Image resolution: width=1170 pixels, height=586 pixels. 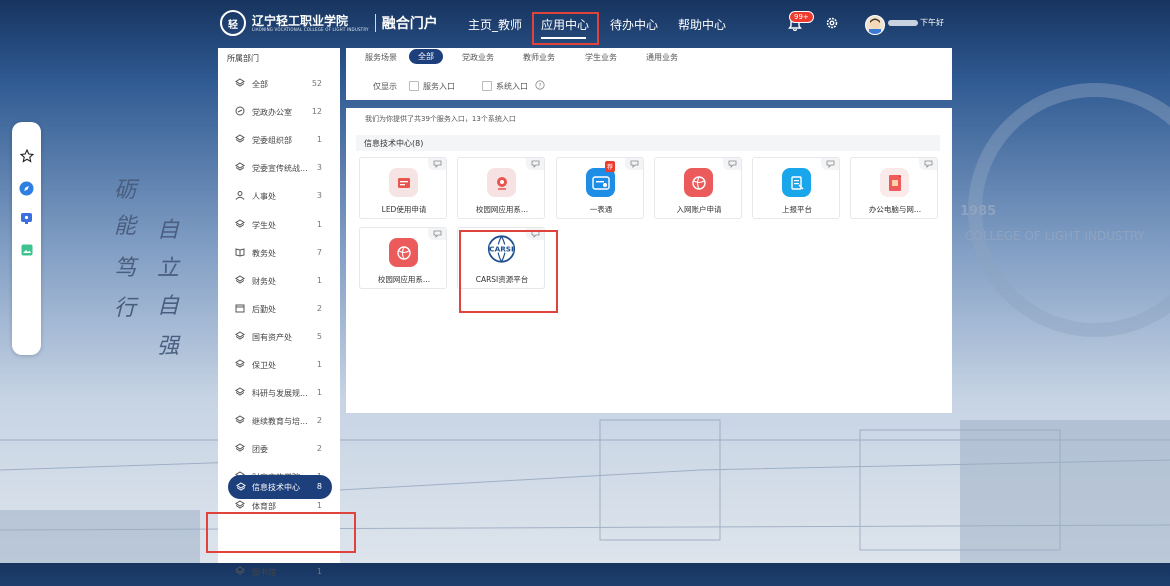 I want to click on nav-todo-center: 待办中心, so click(x=634, y=24).